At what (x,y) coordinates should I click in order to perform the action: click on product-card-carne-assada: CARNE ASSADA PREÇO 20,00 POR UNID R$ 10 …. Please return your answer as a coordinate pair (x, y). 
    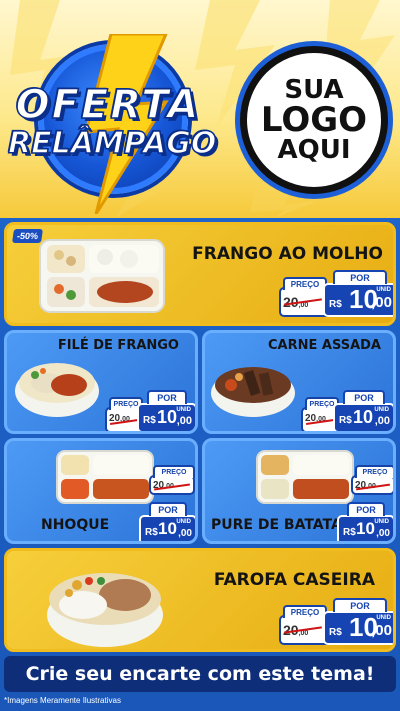
    Looking at the image, I should click on (299, 382).